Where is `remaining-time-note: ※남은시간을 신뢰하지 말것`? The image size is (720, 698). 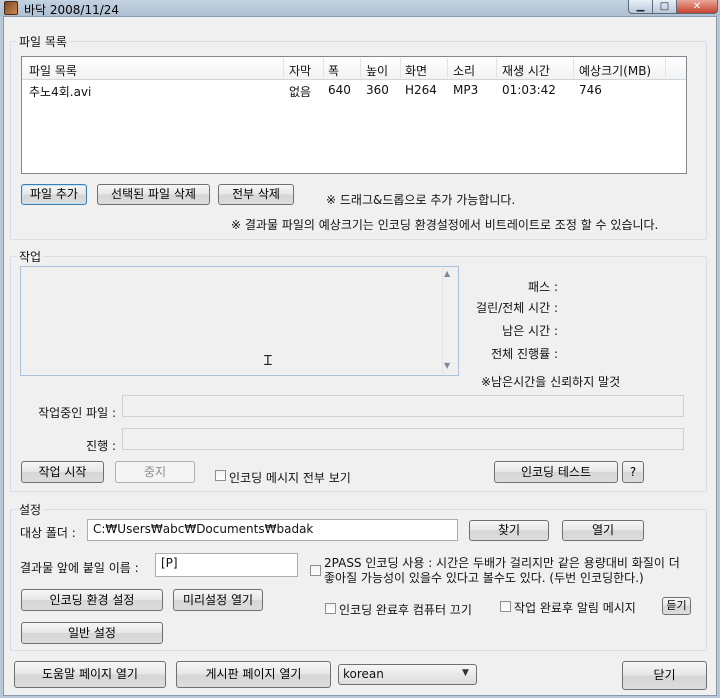 remaining-time-note: ※남은시간을 신뢰하지 말것 is located at coordinates (551, 382).